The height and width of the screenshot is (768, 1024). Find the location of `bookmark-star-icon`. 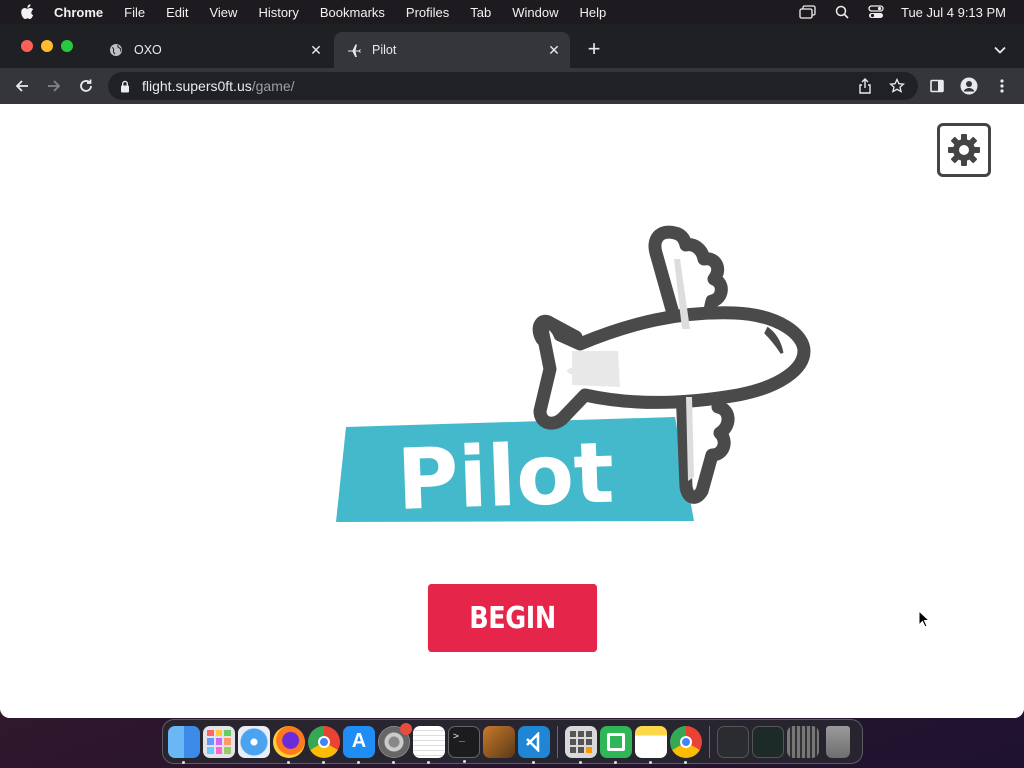

bookmark-star-icon is located at coordinates (897, 86).